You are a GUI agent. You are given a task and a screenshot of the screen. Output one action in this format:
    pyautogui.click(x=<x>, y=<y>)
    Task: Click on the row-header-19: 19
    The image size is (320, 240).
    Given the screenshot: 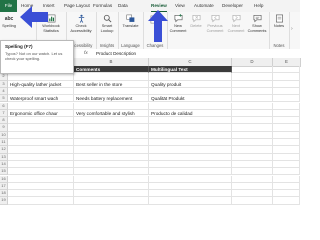 What is the action you would take?
    pyautogui.click(x=4, y=201)
    